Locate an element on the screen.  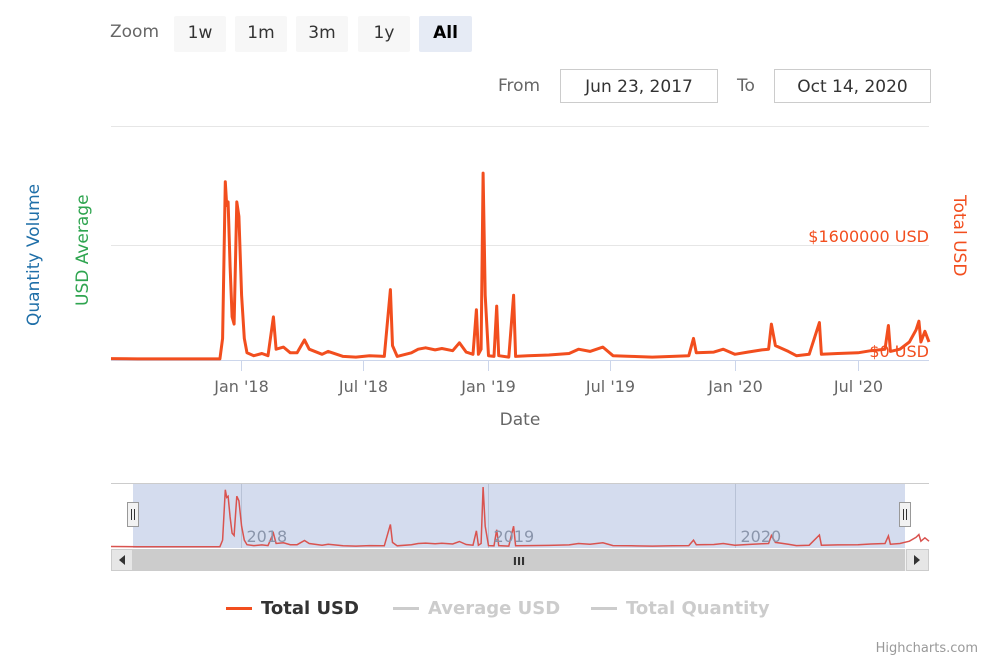
legend-label: Total USD is located at coordinates (310, 608).